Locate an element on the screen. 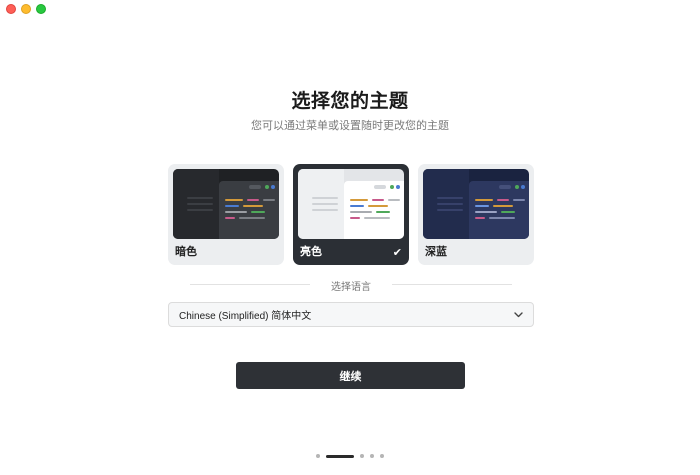  theme-preview-light is located at coordinates (351, 204).